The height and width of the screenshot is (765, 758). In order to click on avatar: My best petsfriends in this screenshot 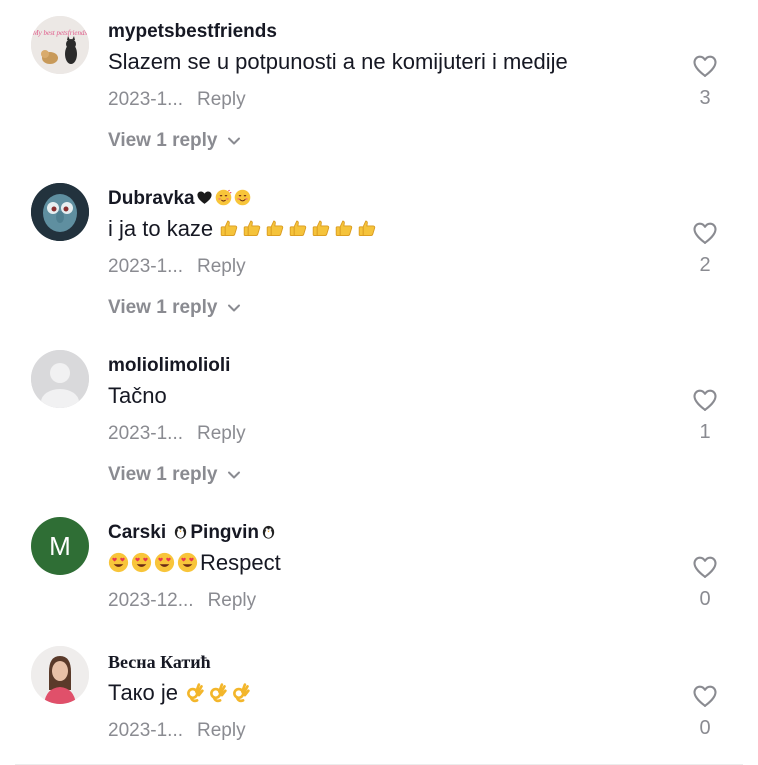, I will do `click(60, 45)`.